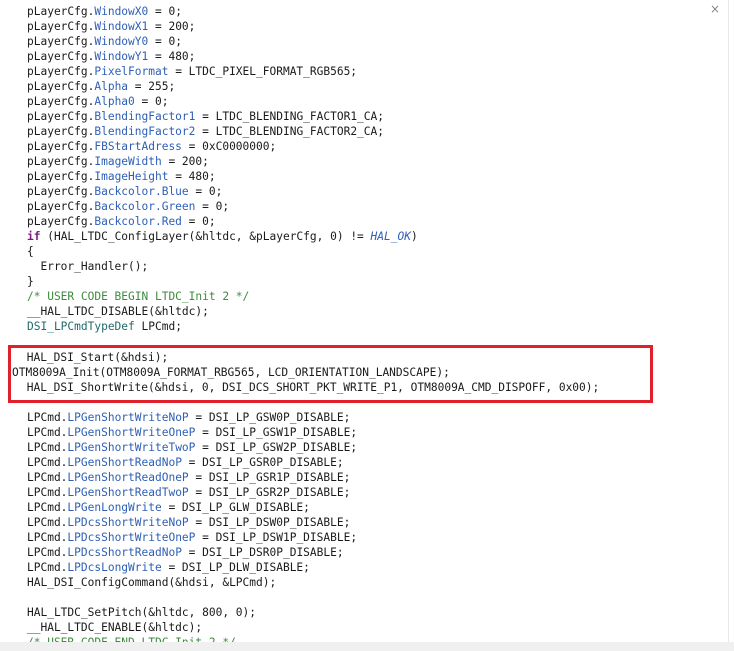 The image size is (734, 651). Describe the element at coordinates (115, 627) in the screenshot. I see `code-line-ltdc-enable: __HAL_LTDC_ENABLE(&hltdc);` at that location.